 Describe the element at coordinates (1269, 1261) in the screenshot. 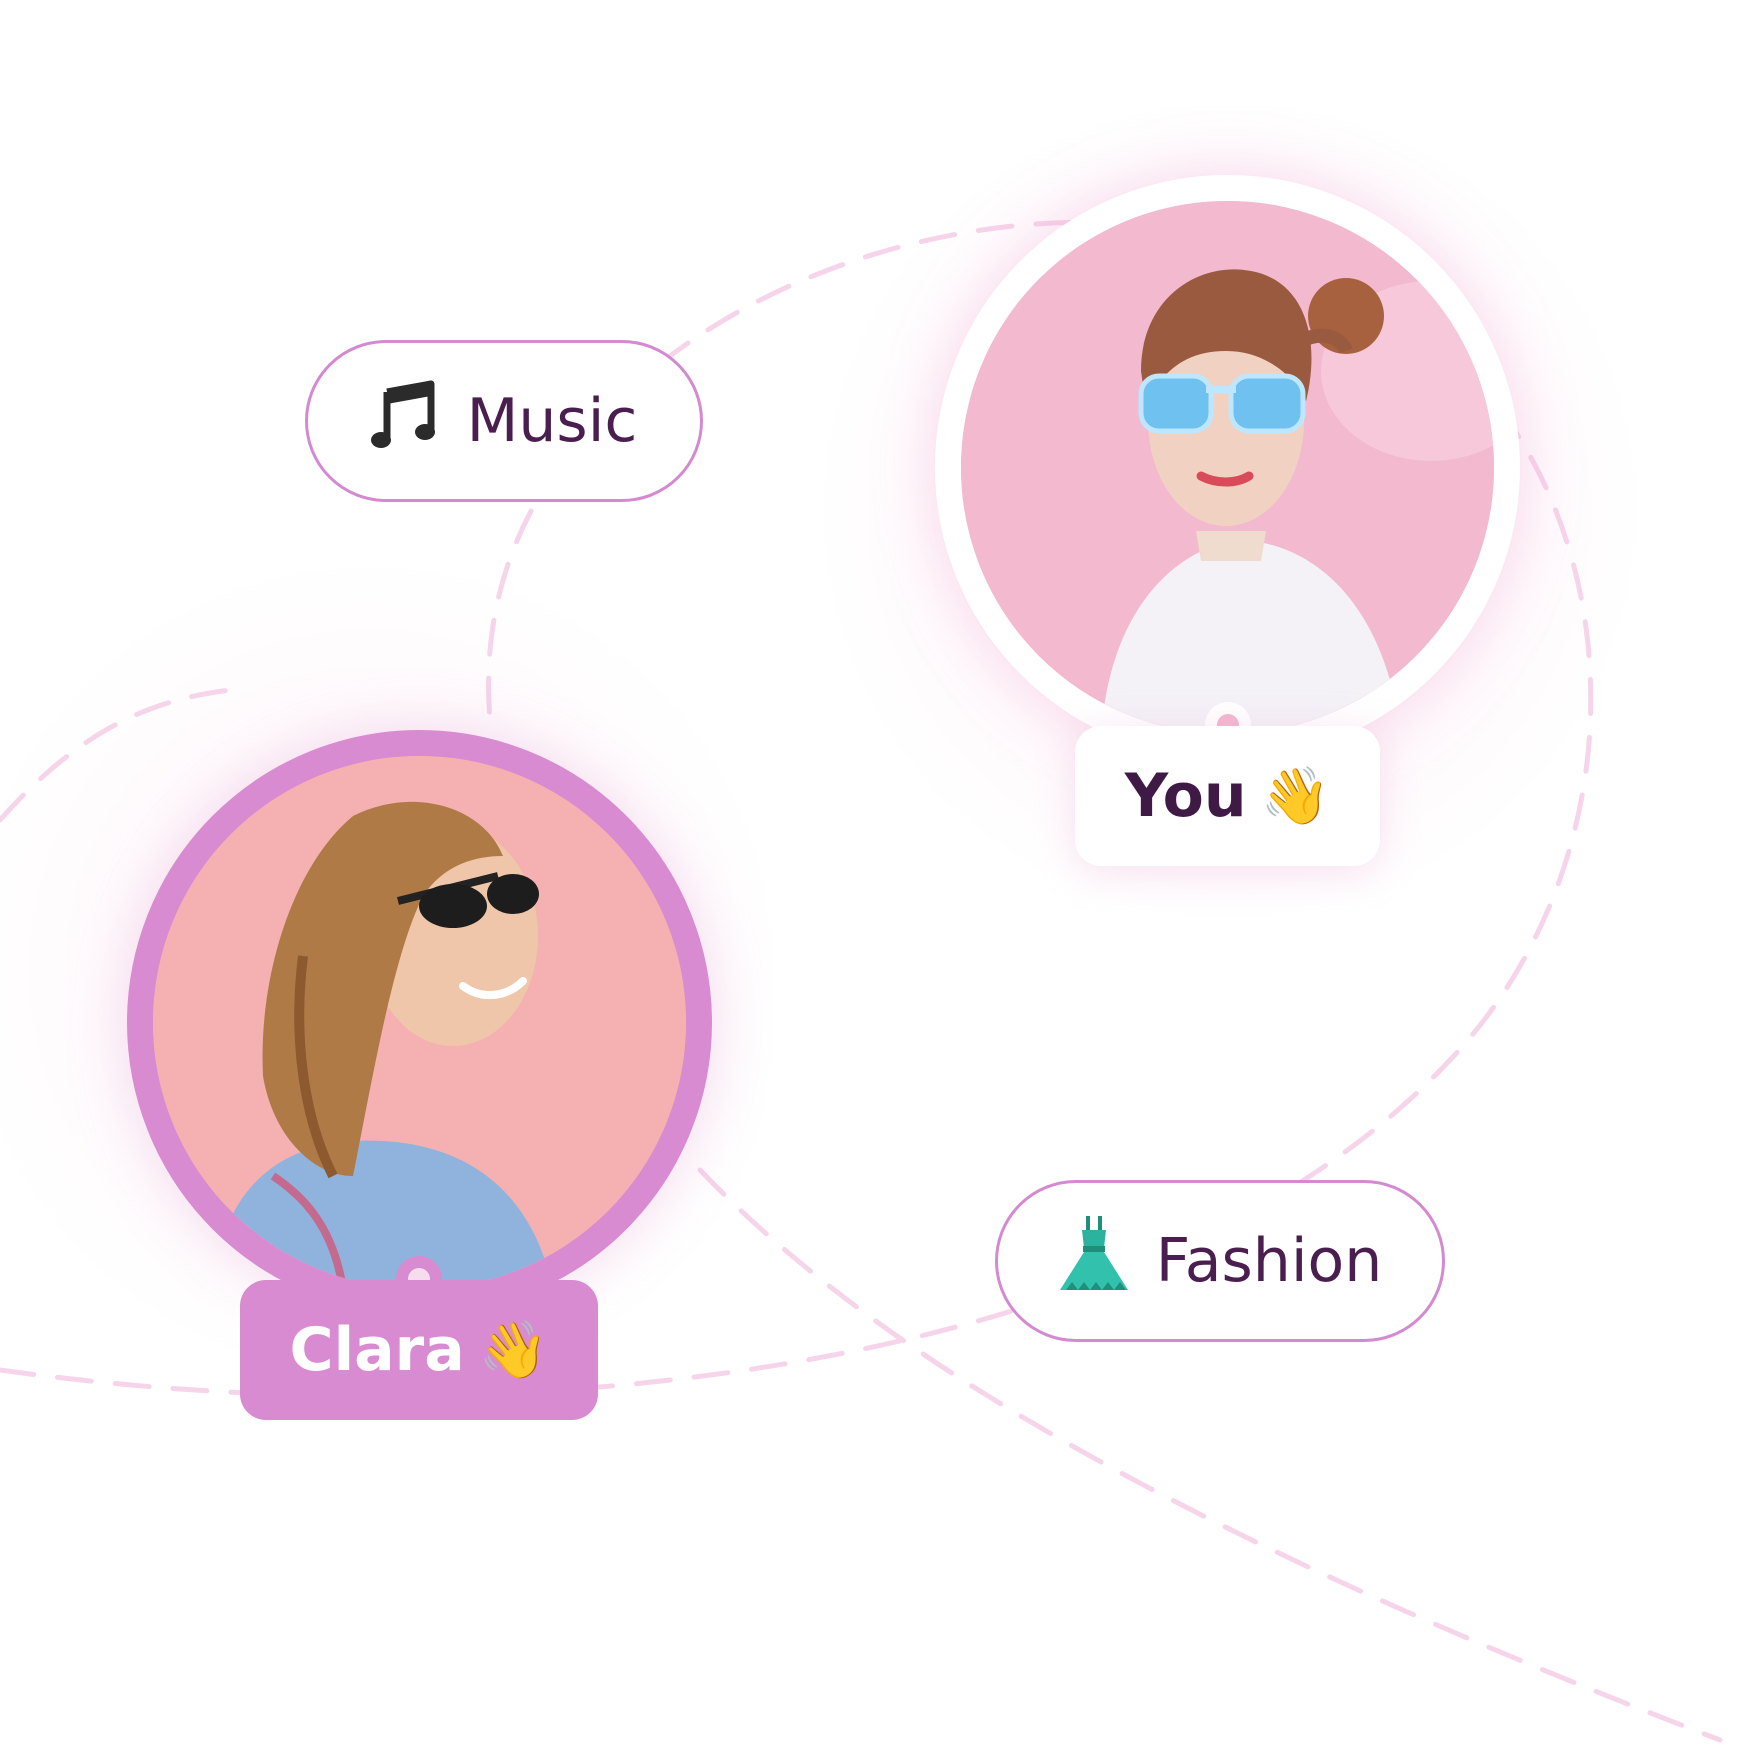

I see `fashion-chip-label: Fashion` at that location.